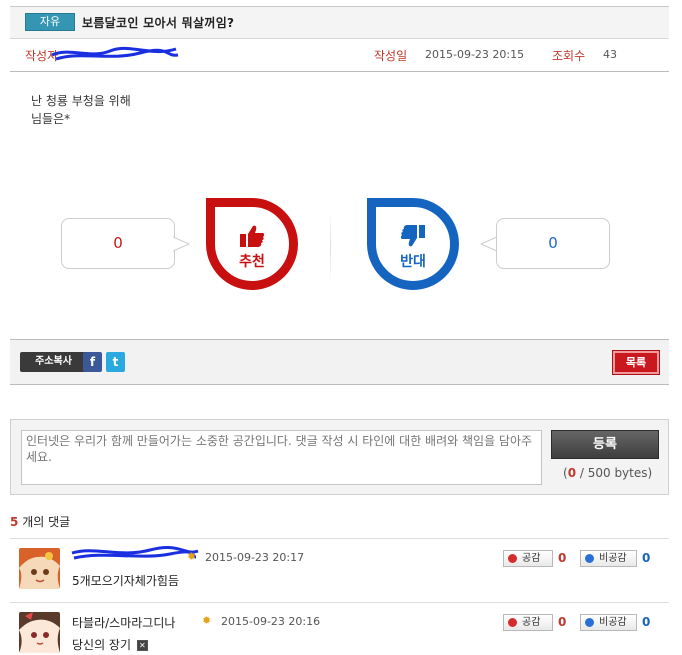 The image size is (682, 655). What do you see at coordinates (51, 119) in the screenshot?
I see `post-body-line: 님들은*` at bounding box center [51, 119].